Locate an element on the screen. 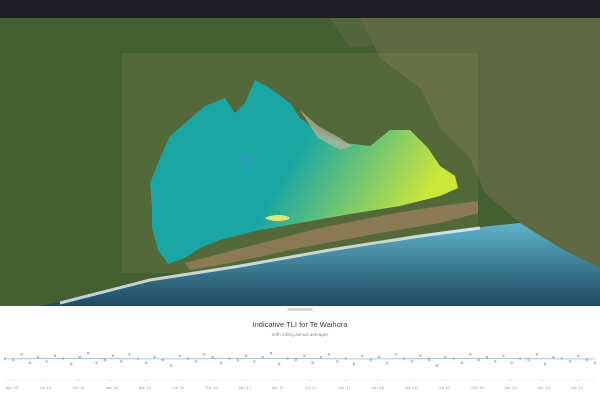  x-tick-label: Apr '18 is located at coordinates (411, 387).